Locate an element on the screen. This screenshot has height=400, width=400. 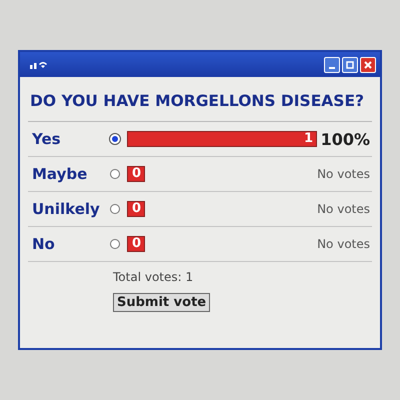
close-button is located at coordinates (368, 64).